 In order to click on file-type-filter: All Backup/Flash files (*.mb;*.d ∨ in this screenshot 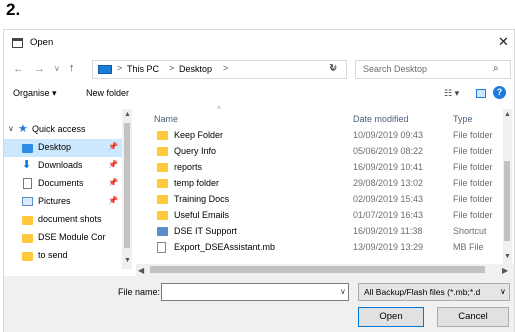, I will do `click(434, 292)`.